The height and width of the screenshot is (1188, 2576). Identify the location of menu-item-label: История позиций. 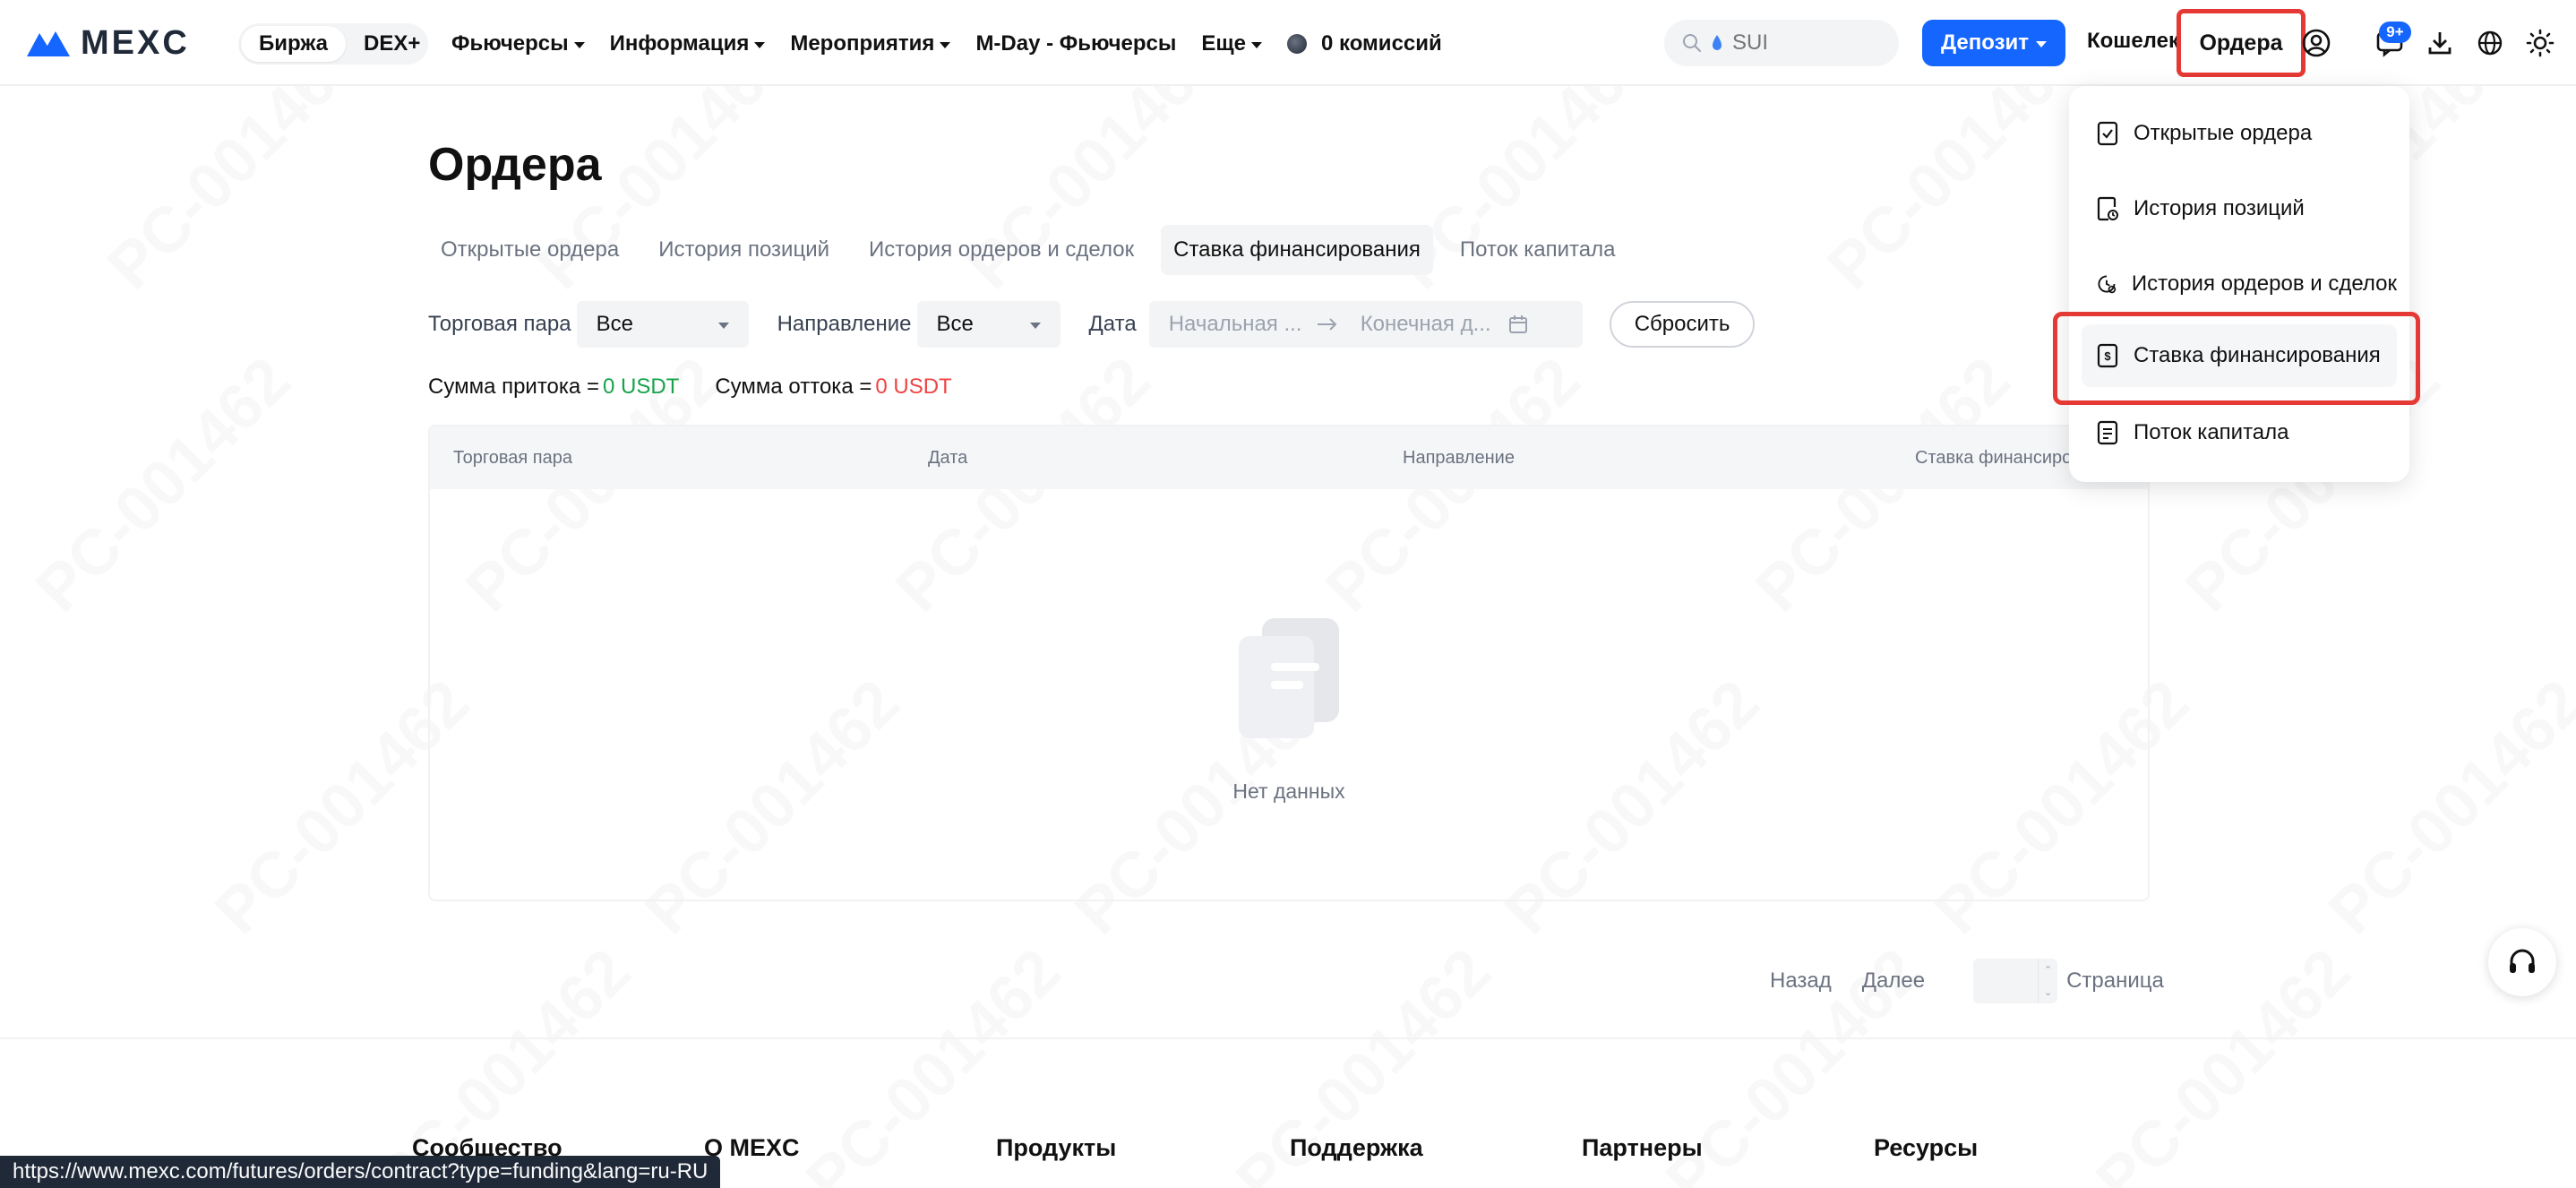
(2219, 208).